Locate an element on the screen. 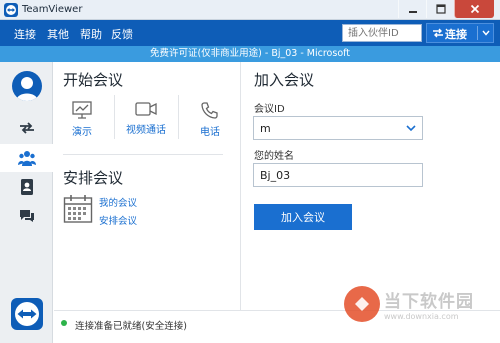 This screenshot has height=343, width=500. connect-button: 连接 is located at coordinates (460, 33).